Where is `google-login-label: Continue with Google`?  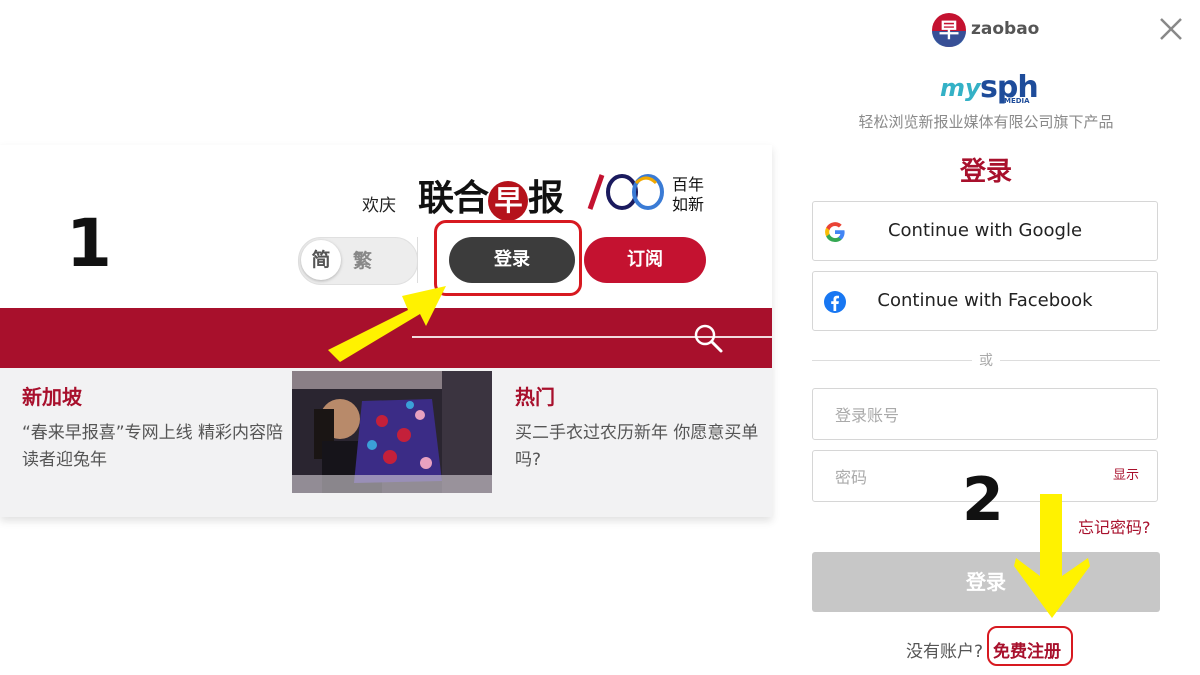
google-login-label: Continue with Google is located at coordinates (985, 230).